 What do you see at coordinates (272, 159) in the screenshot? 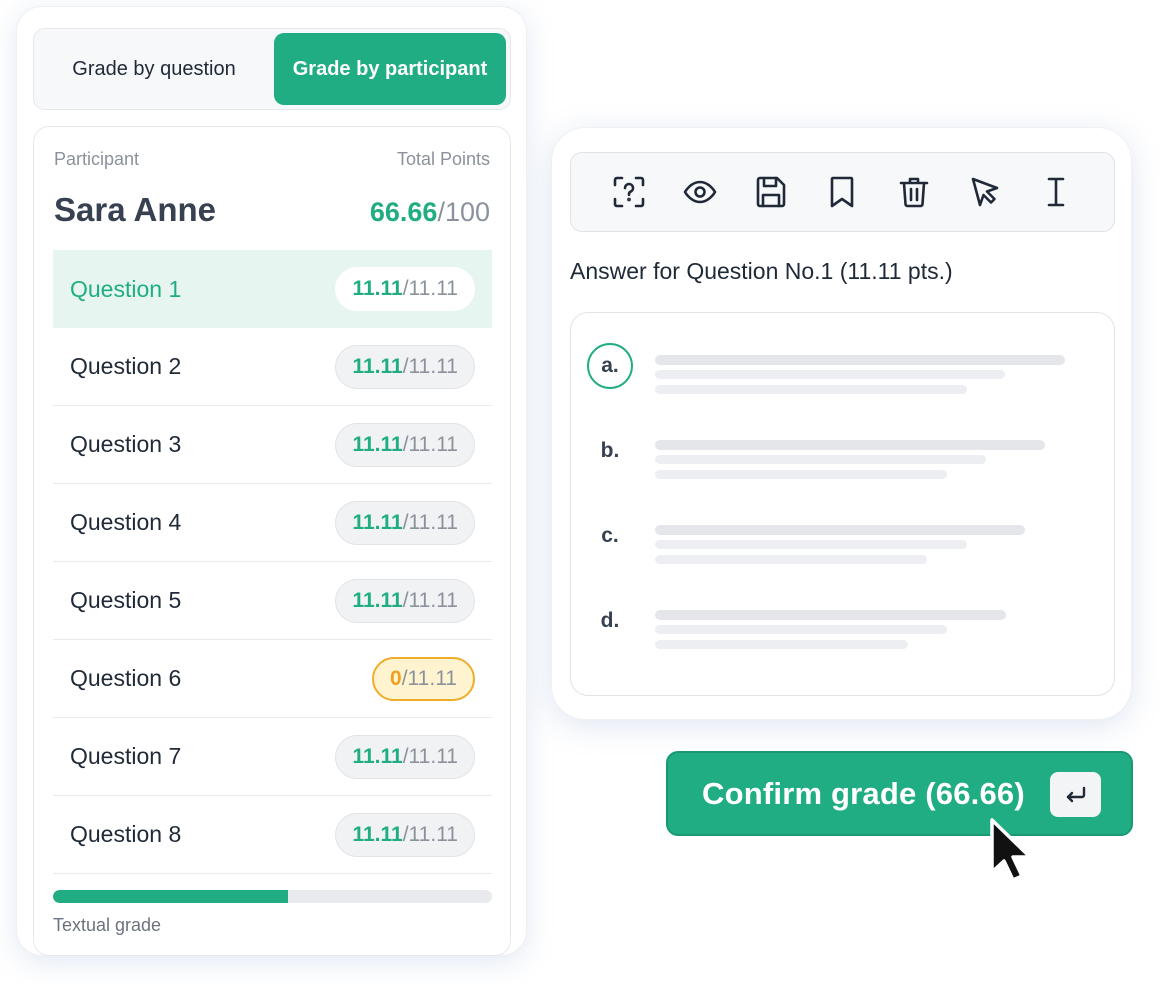
I see `participant-header-row: Participant Total Points` at bounding box center [272, 159].